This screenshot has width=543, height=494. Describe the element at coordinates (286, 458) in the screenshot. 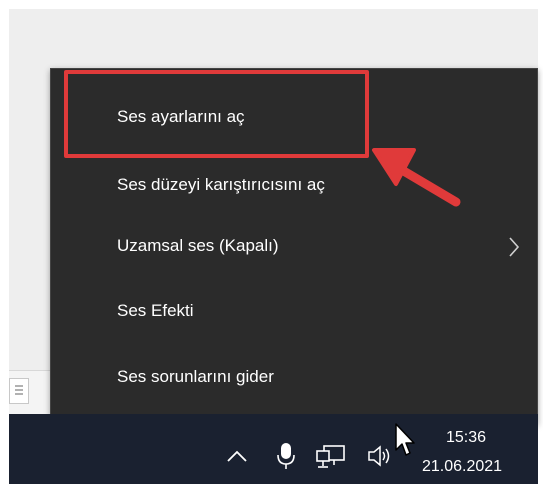

I see `microphone-icon` at that location.